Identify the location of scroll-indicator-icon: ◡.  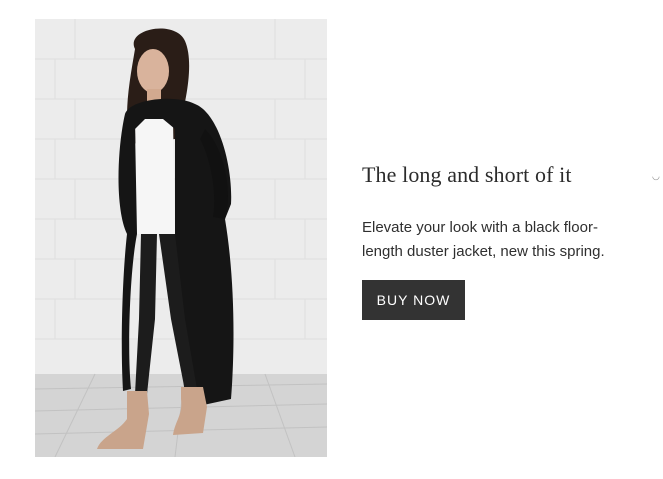
(656, 177).